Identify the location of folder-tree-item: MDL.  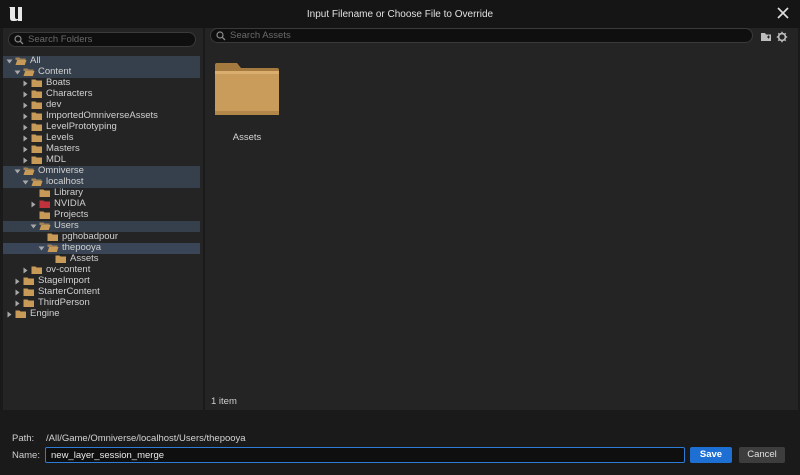
(101, 160).